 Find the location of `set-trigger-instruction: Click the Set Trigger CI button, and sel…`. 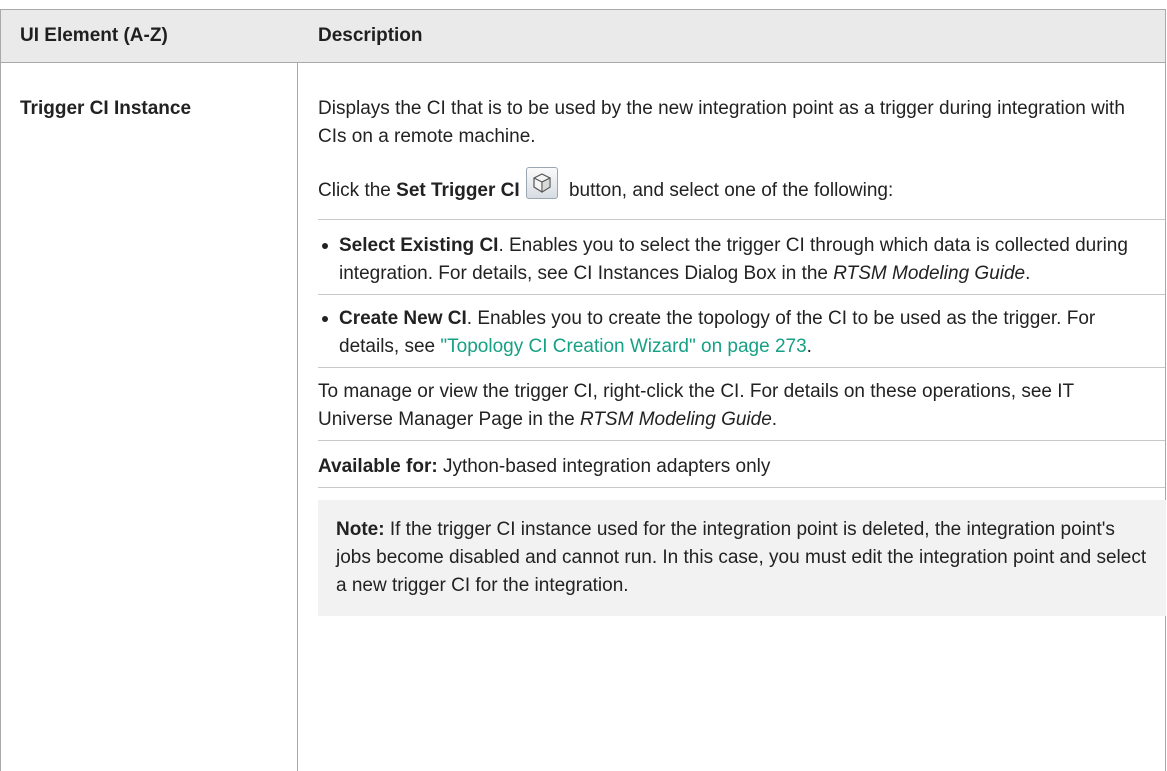

set-trigger-instruction: Click the Set Trigger CI button, and sel… is located at coordinates (733, 190).